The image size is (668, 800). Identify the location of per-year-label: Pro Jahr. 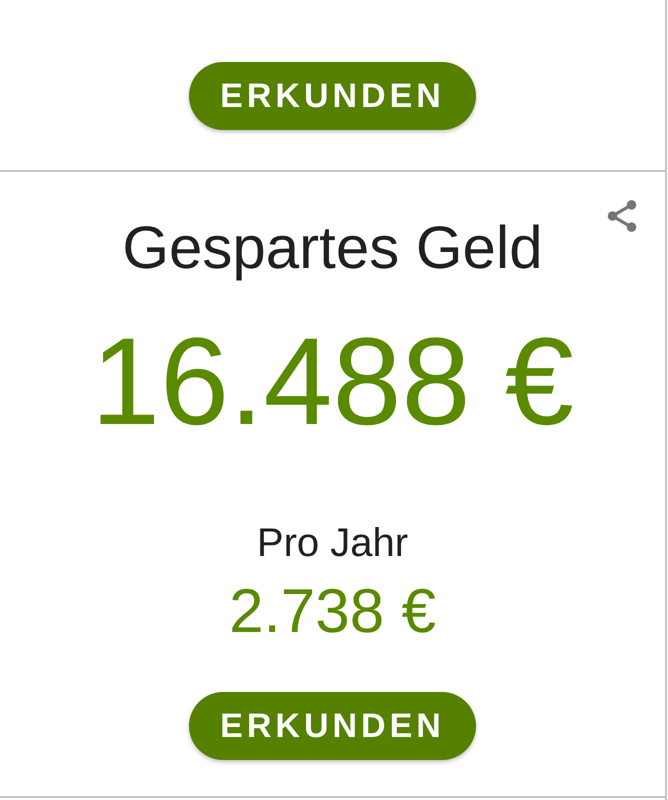
(332, 543).